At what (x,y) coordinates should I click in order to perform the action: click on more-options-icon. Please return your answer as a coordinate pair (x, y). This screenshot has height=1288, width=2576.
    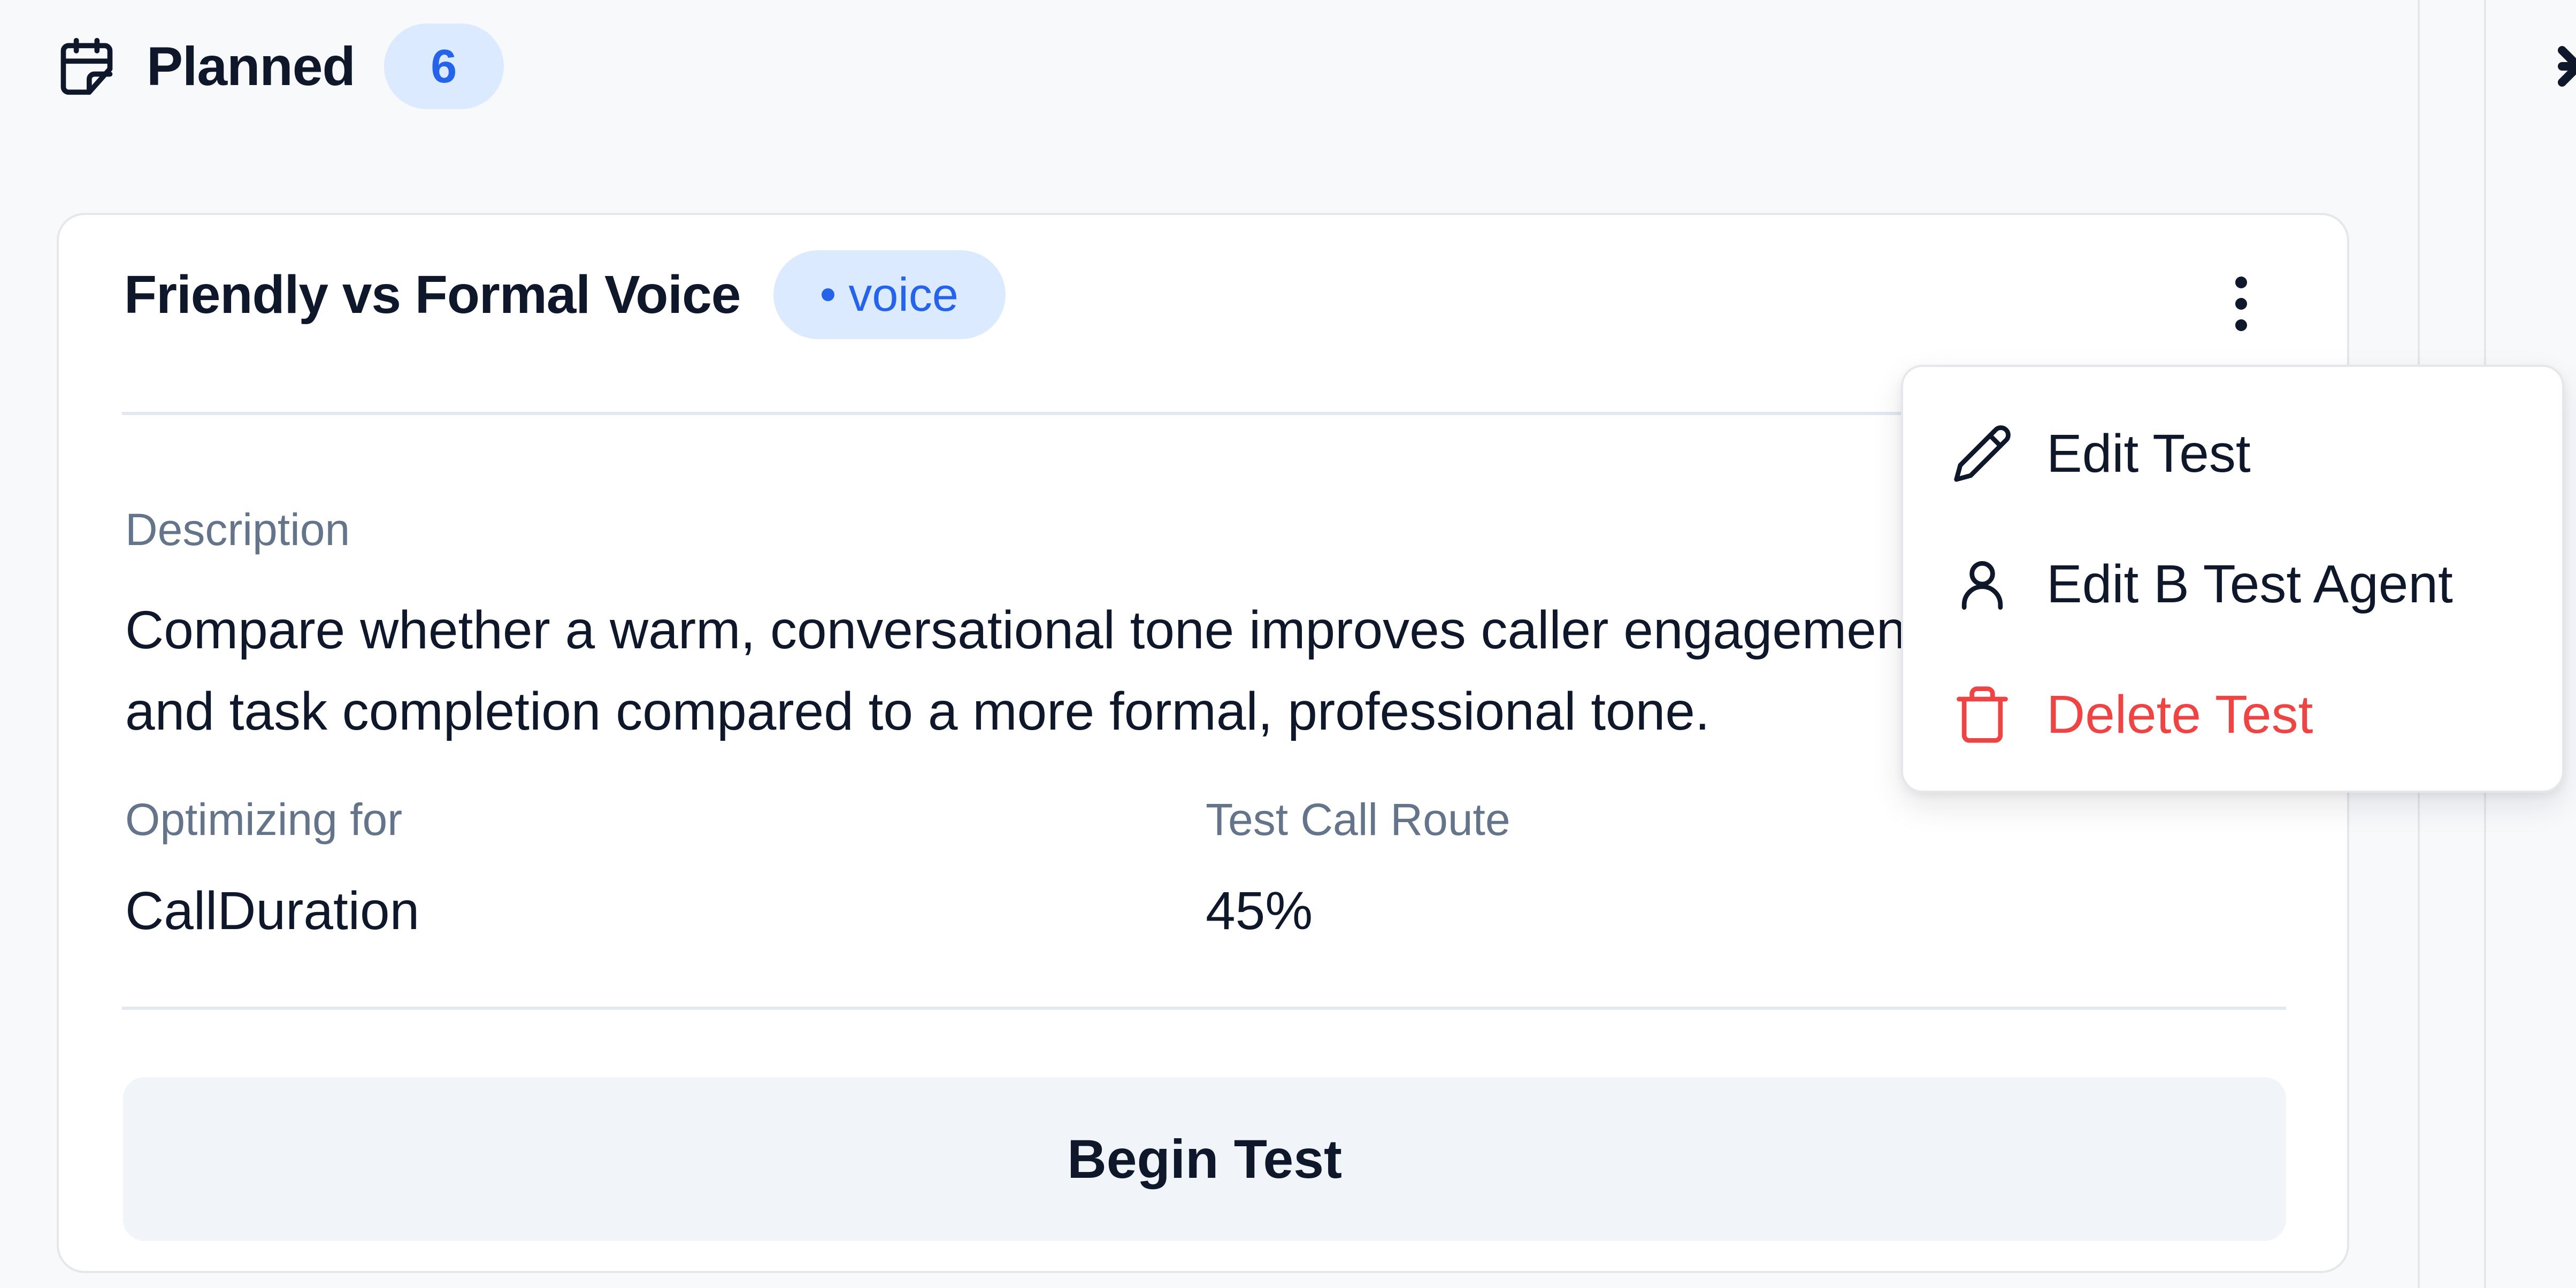
    Looking at the image, I should click on (2241, 303).